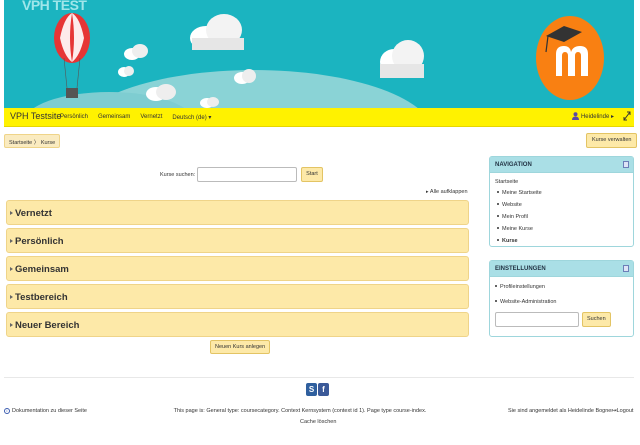 The width and height of the screenshot is (640, 445). What do you see at coordinates (596, 319) in the screenshot?
I see `admin-search-button: Suchen` at bounding box center [596, 319].